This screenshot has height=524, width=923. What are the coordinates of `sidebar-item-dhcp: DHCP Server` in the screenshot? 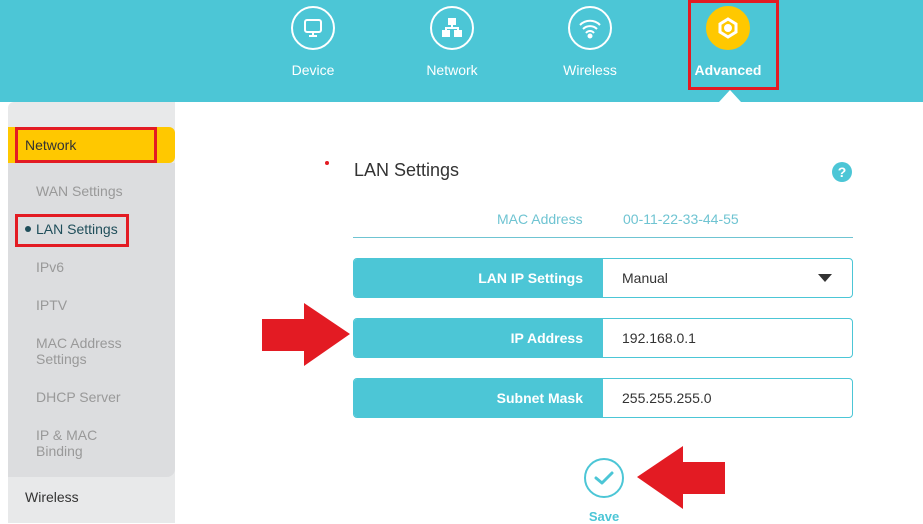 It's located at (78, 397).